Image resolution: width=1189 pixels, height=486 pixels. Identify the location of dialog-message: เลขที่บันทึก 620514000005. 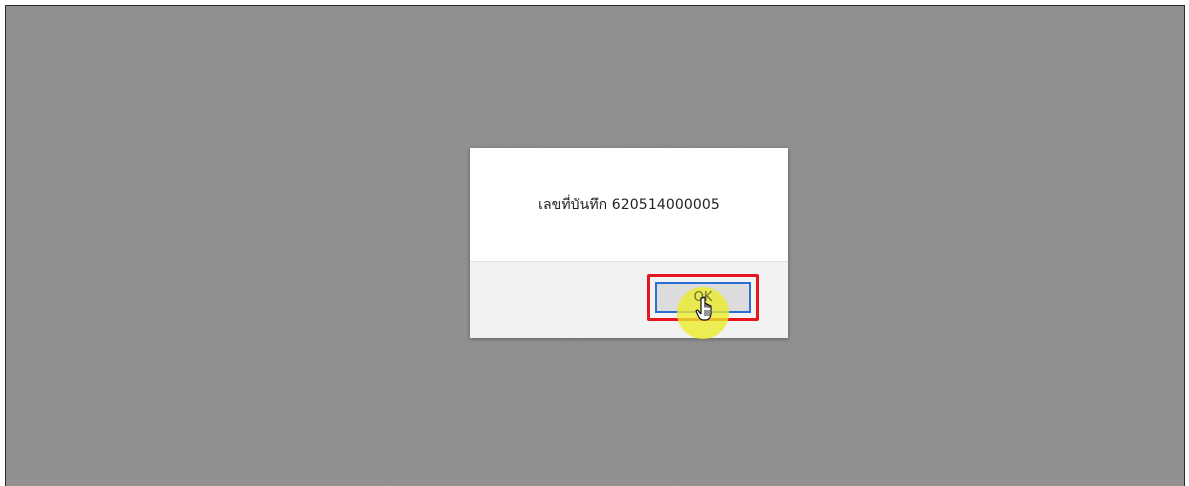
(629, 204).